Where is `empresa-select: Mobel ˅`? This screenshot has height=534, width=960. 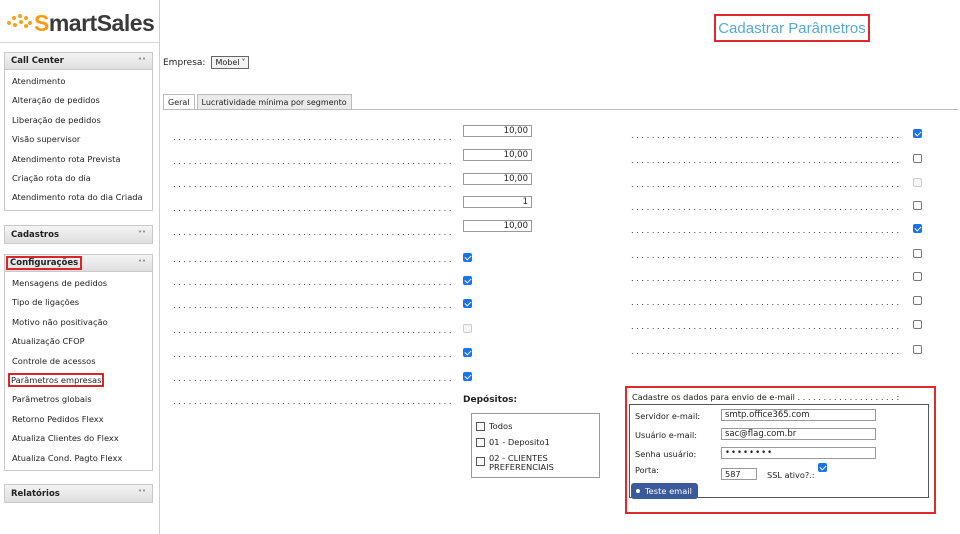
empresa-select: Mobel ˅ is located at coordinates (230, 62).